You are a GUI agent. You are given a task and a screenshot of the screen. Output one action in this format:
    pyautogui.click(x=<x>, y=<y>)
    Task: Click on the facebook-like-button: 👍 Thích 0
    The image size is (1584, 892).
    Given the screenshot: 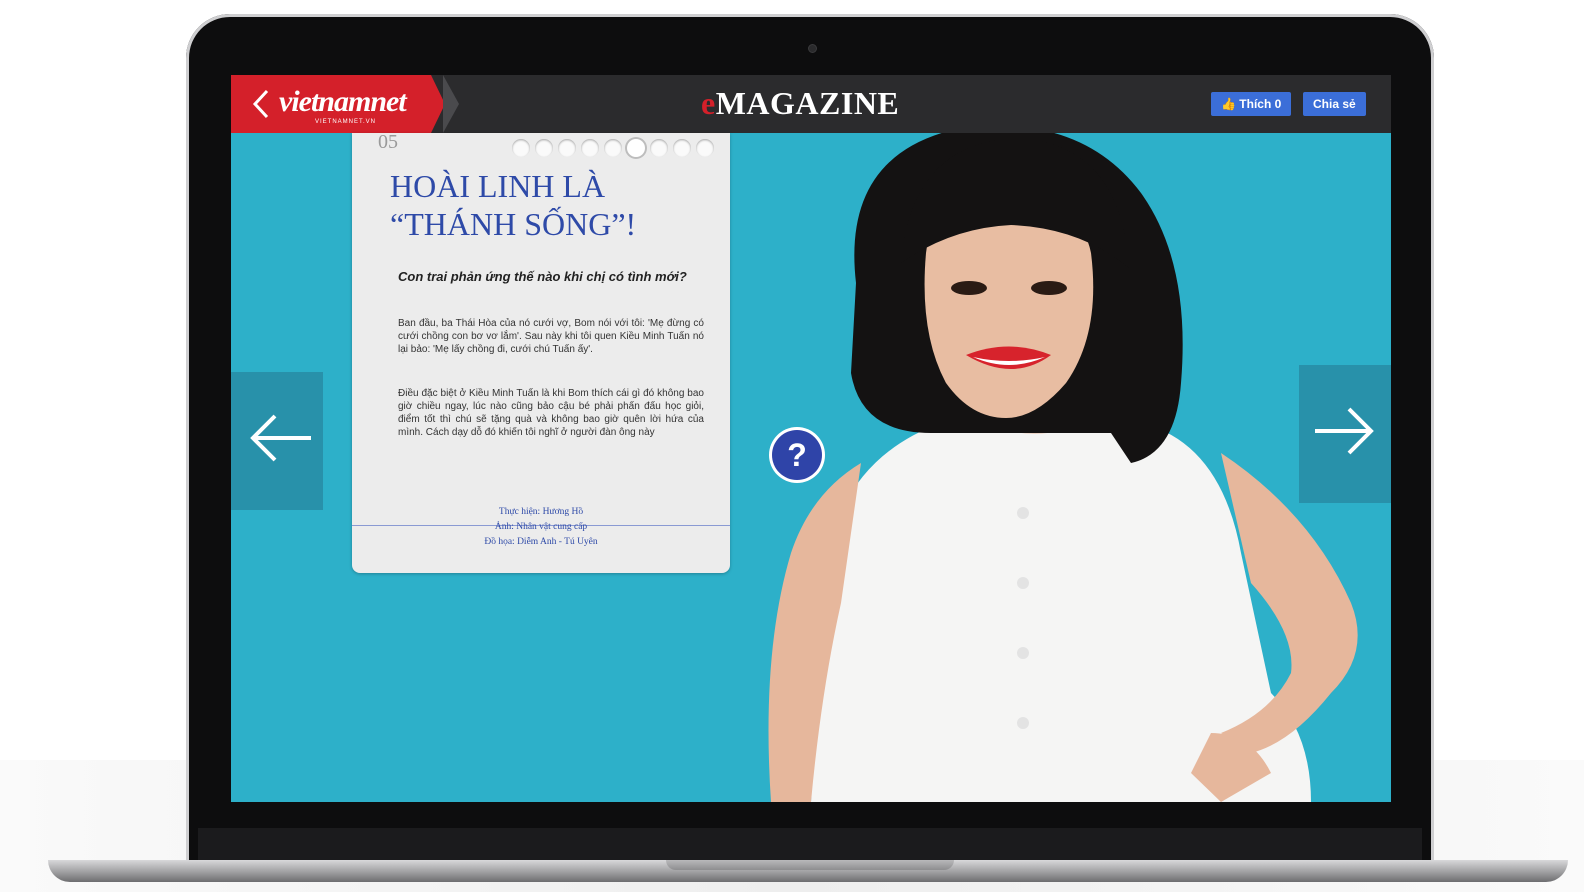 What is the action you would take?
    pyautogui.click(x=1251, y=104)
    